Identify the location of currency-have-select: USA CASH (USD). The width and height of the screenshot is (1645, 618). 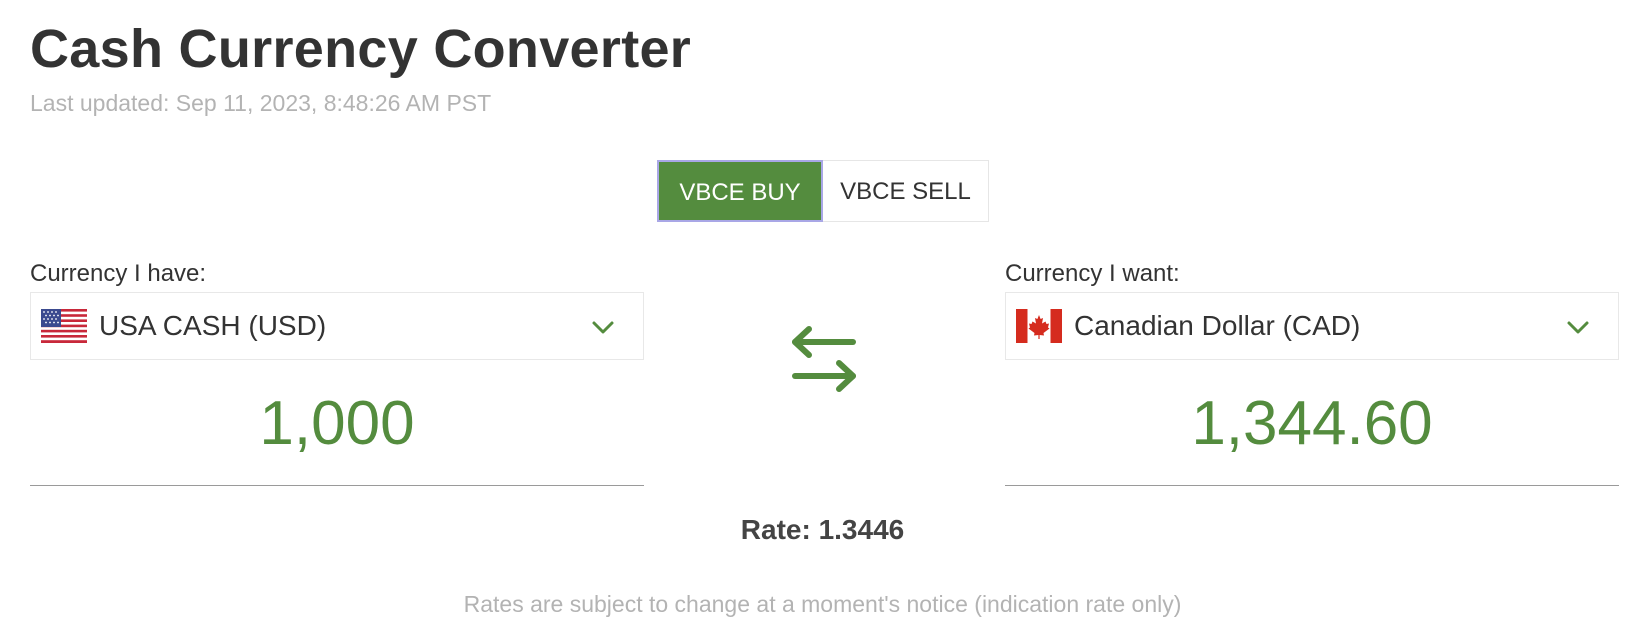
(337, 326).